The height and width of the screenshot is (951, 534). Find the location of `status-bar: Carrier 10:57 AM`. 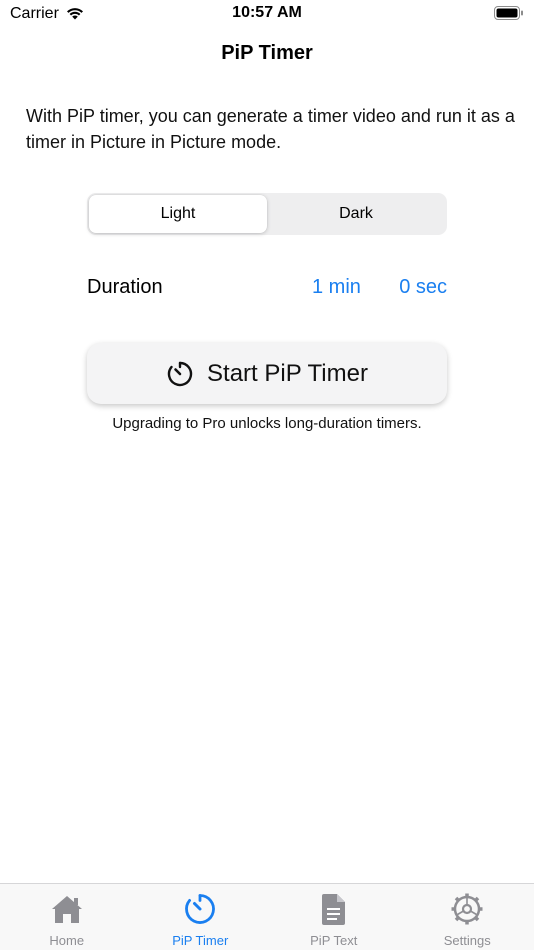

status-bar: Carrier 10:57 AM is located at coordinates (267, 15).